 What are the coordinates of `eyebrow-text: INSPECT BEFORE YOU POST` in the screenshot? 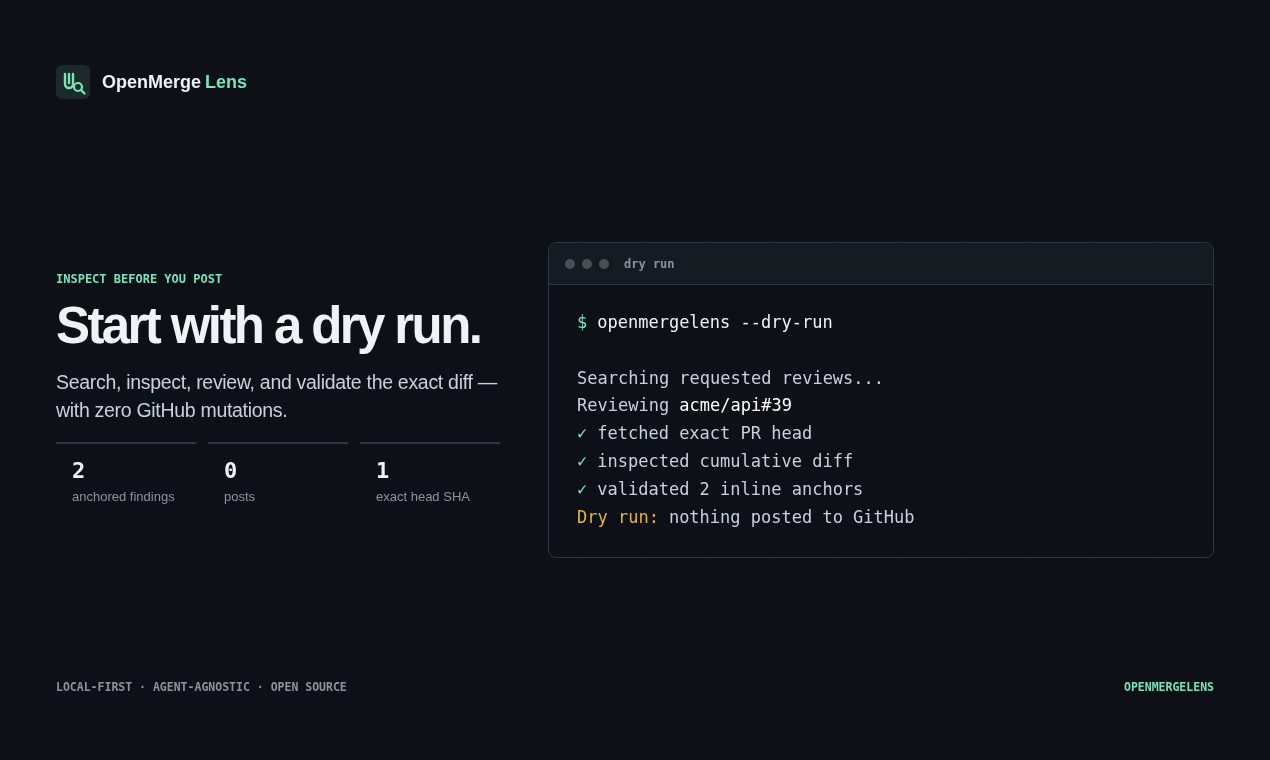 It's located at (140, 279).